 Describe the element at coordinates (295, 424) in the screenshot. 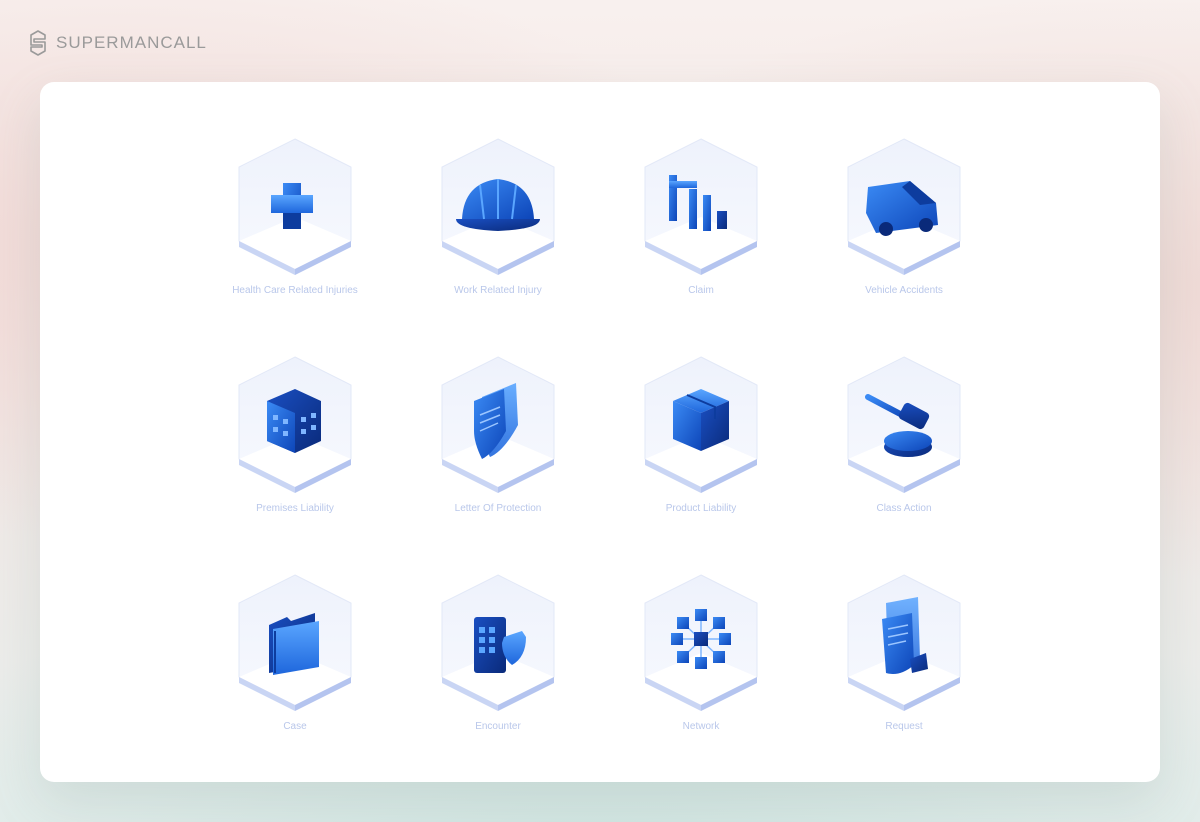

I see `building-icon` at that location.